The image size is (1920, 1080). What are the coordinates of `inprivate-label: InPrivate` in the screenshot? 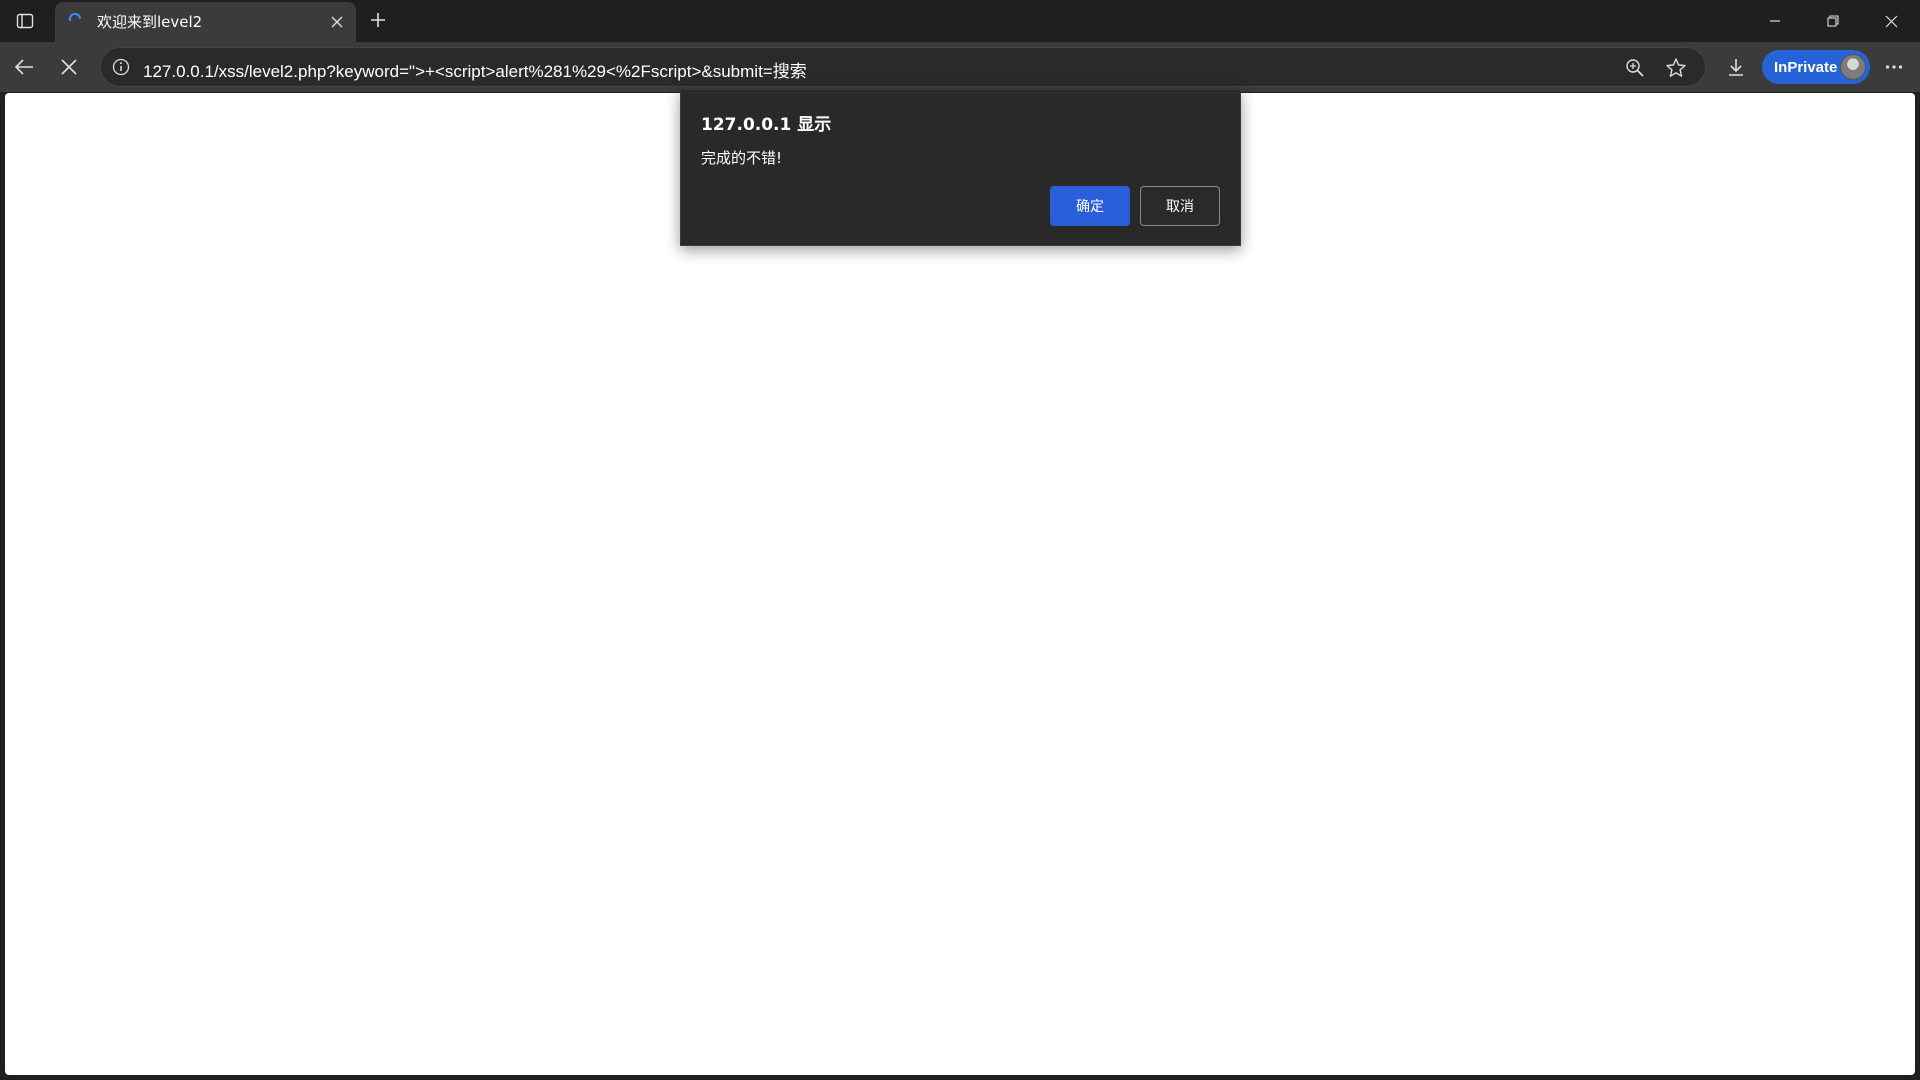 It's located at (1806, 67).